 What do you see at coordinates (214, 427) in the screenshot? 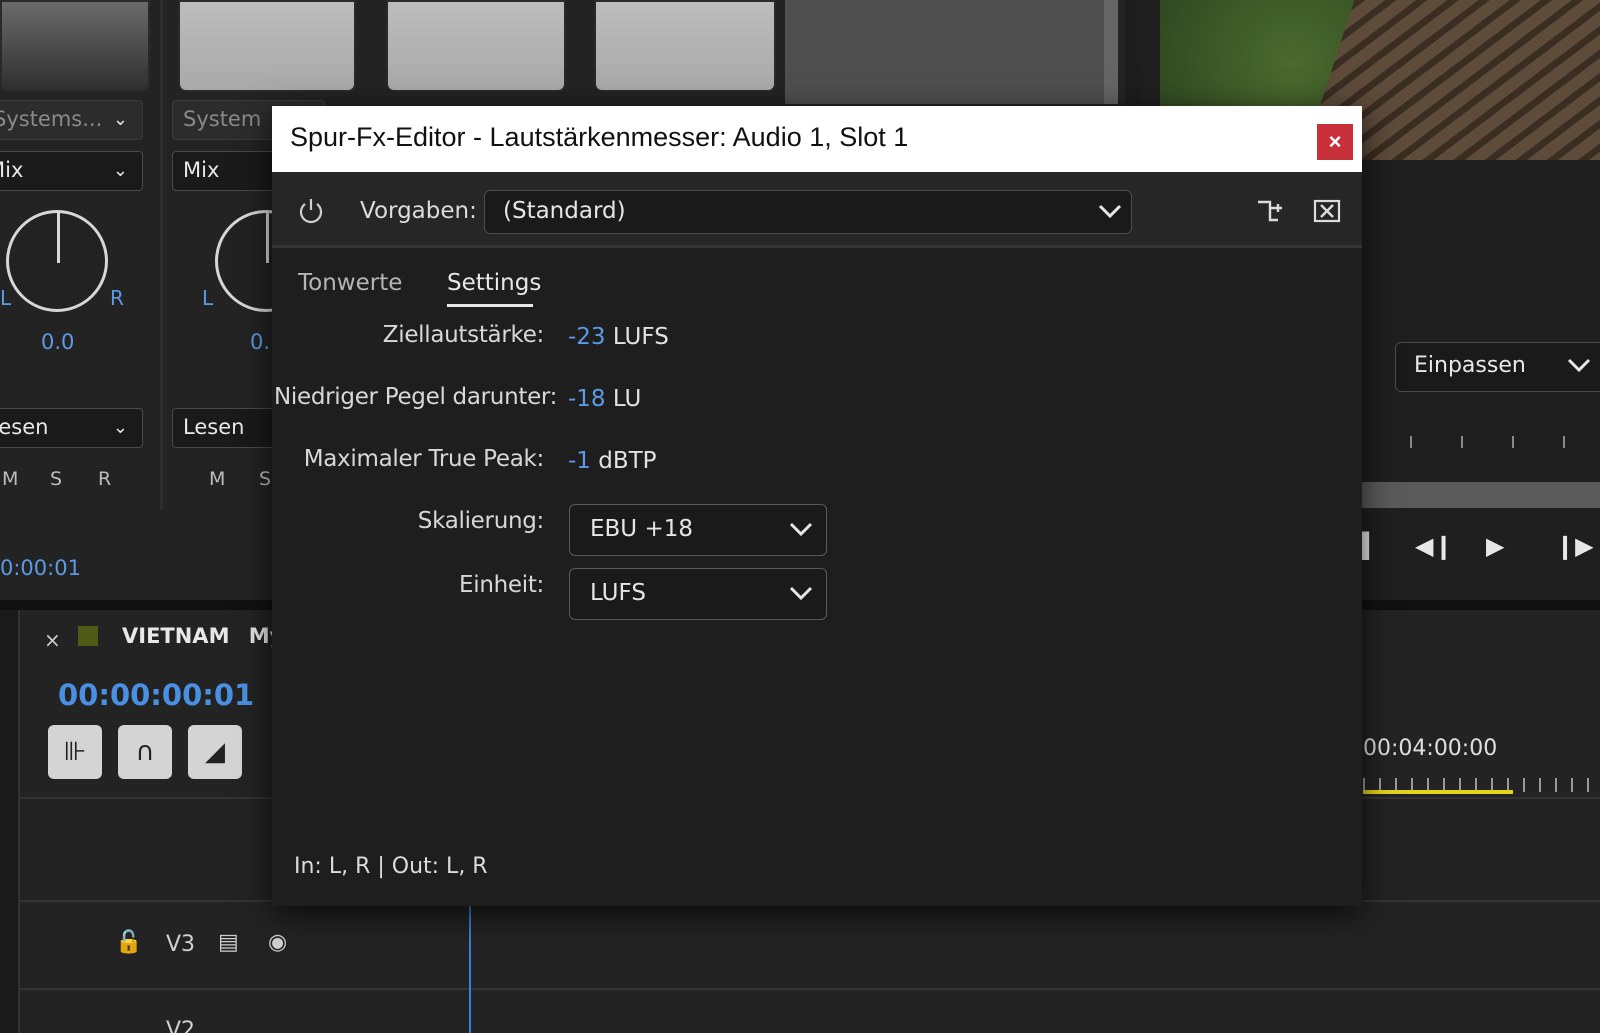
I see `strip2-mode-label: Lesen` at bounding box center [214, 427].